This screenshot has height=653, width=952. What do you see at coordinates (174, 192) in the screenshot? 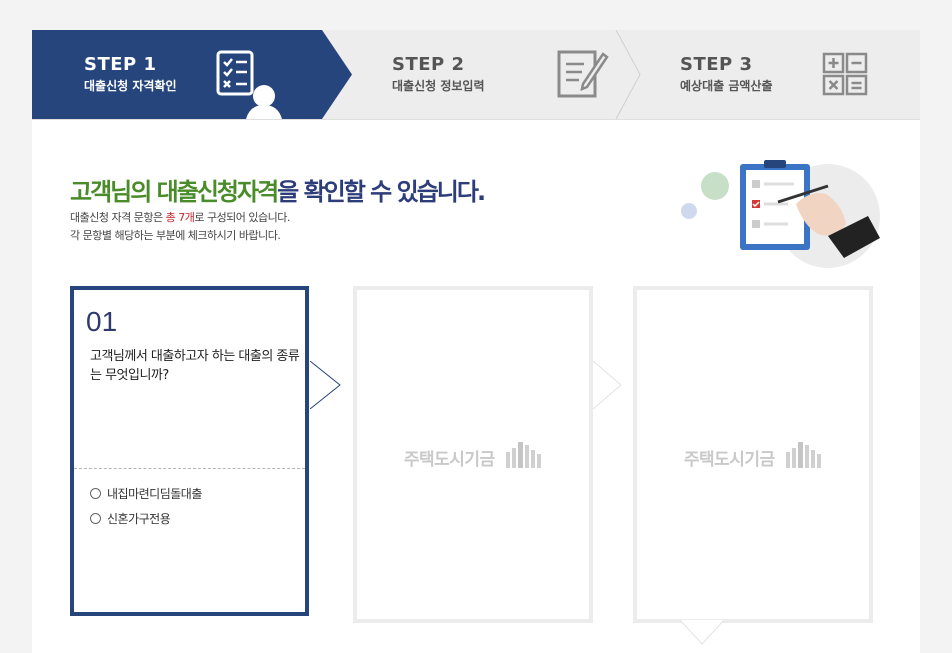
I see `title-highlight: 고객님의 대출신청자격` at bounding box center [174, 192].